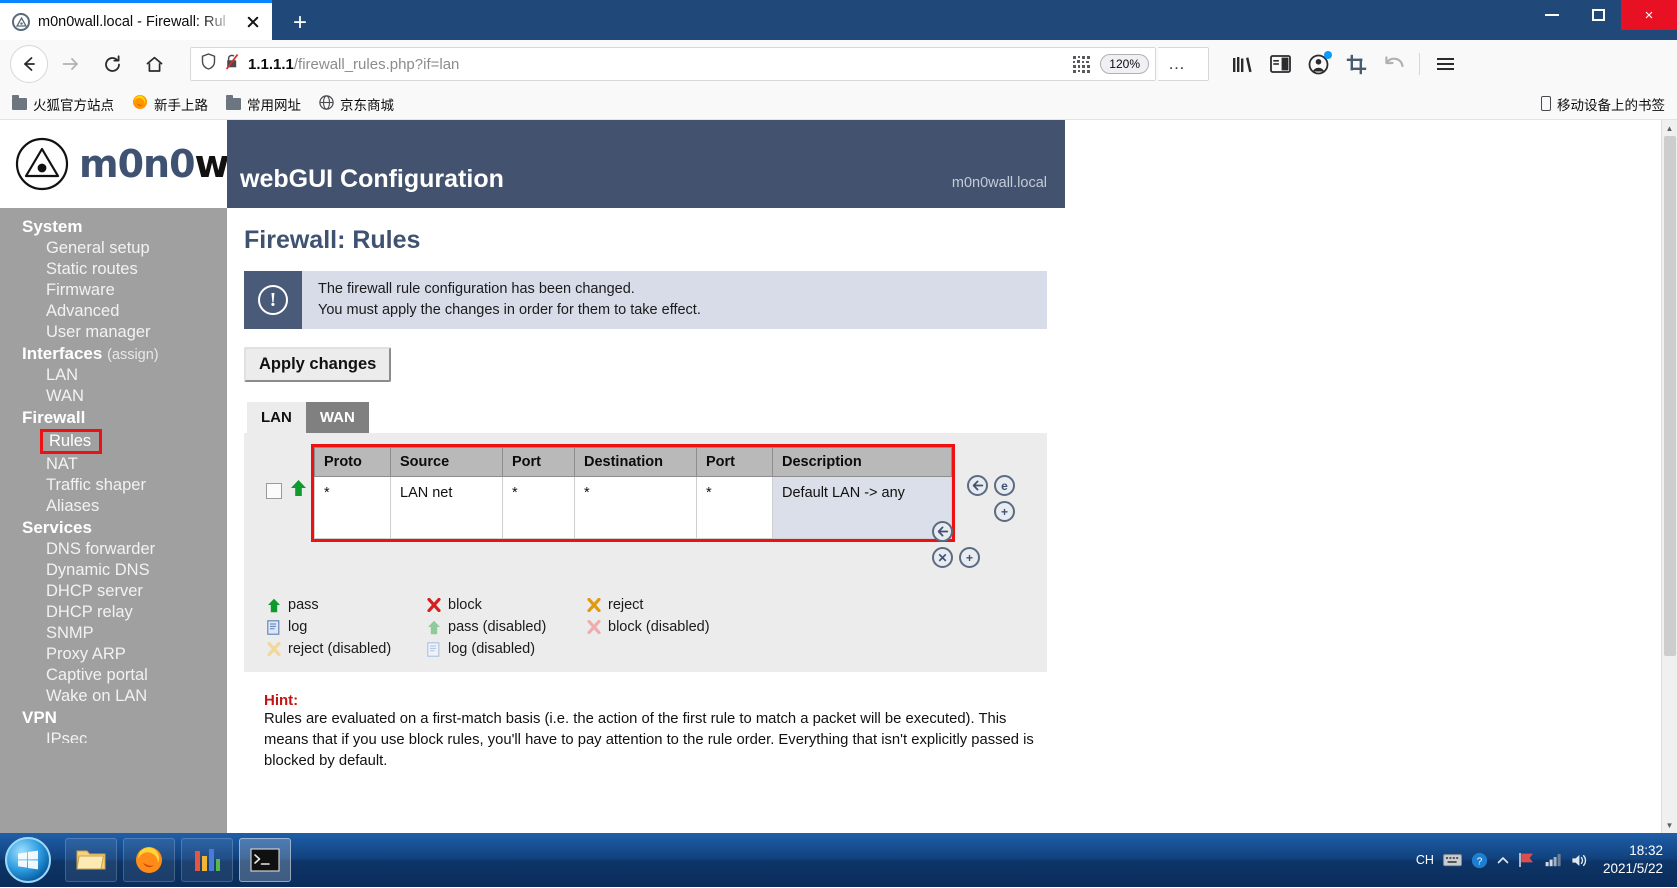  What do you see at coordinates (113, 290) in the screenshot?
I see `sidebar-item-firmware: Firmware` at bounding box center [113, 290].